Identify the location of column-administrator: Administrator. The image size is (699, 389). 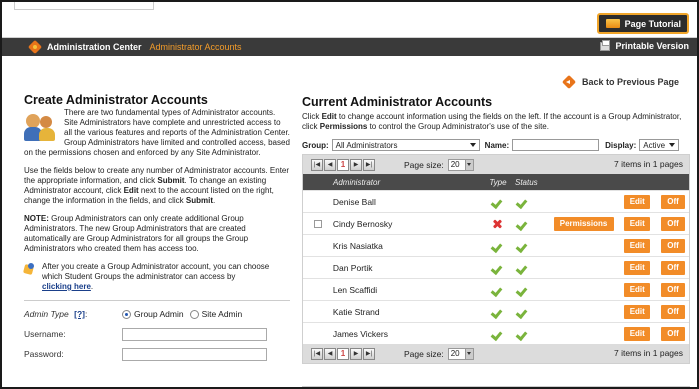
(407, 182).